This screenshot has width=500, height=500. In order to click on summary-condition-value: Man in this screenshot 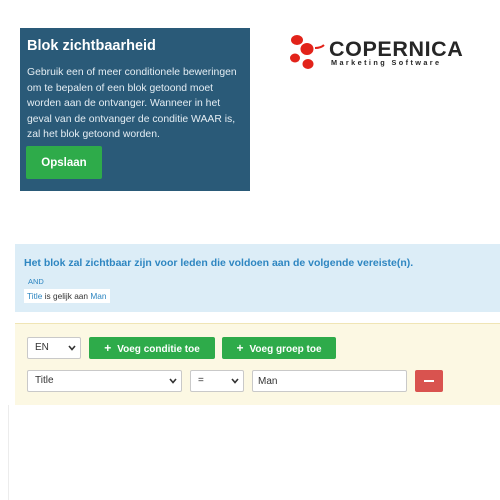, I will do `click(98, 296)`.